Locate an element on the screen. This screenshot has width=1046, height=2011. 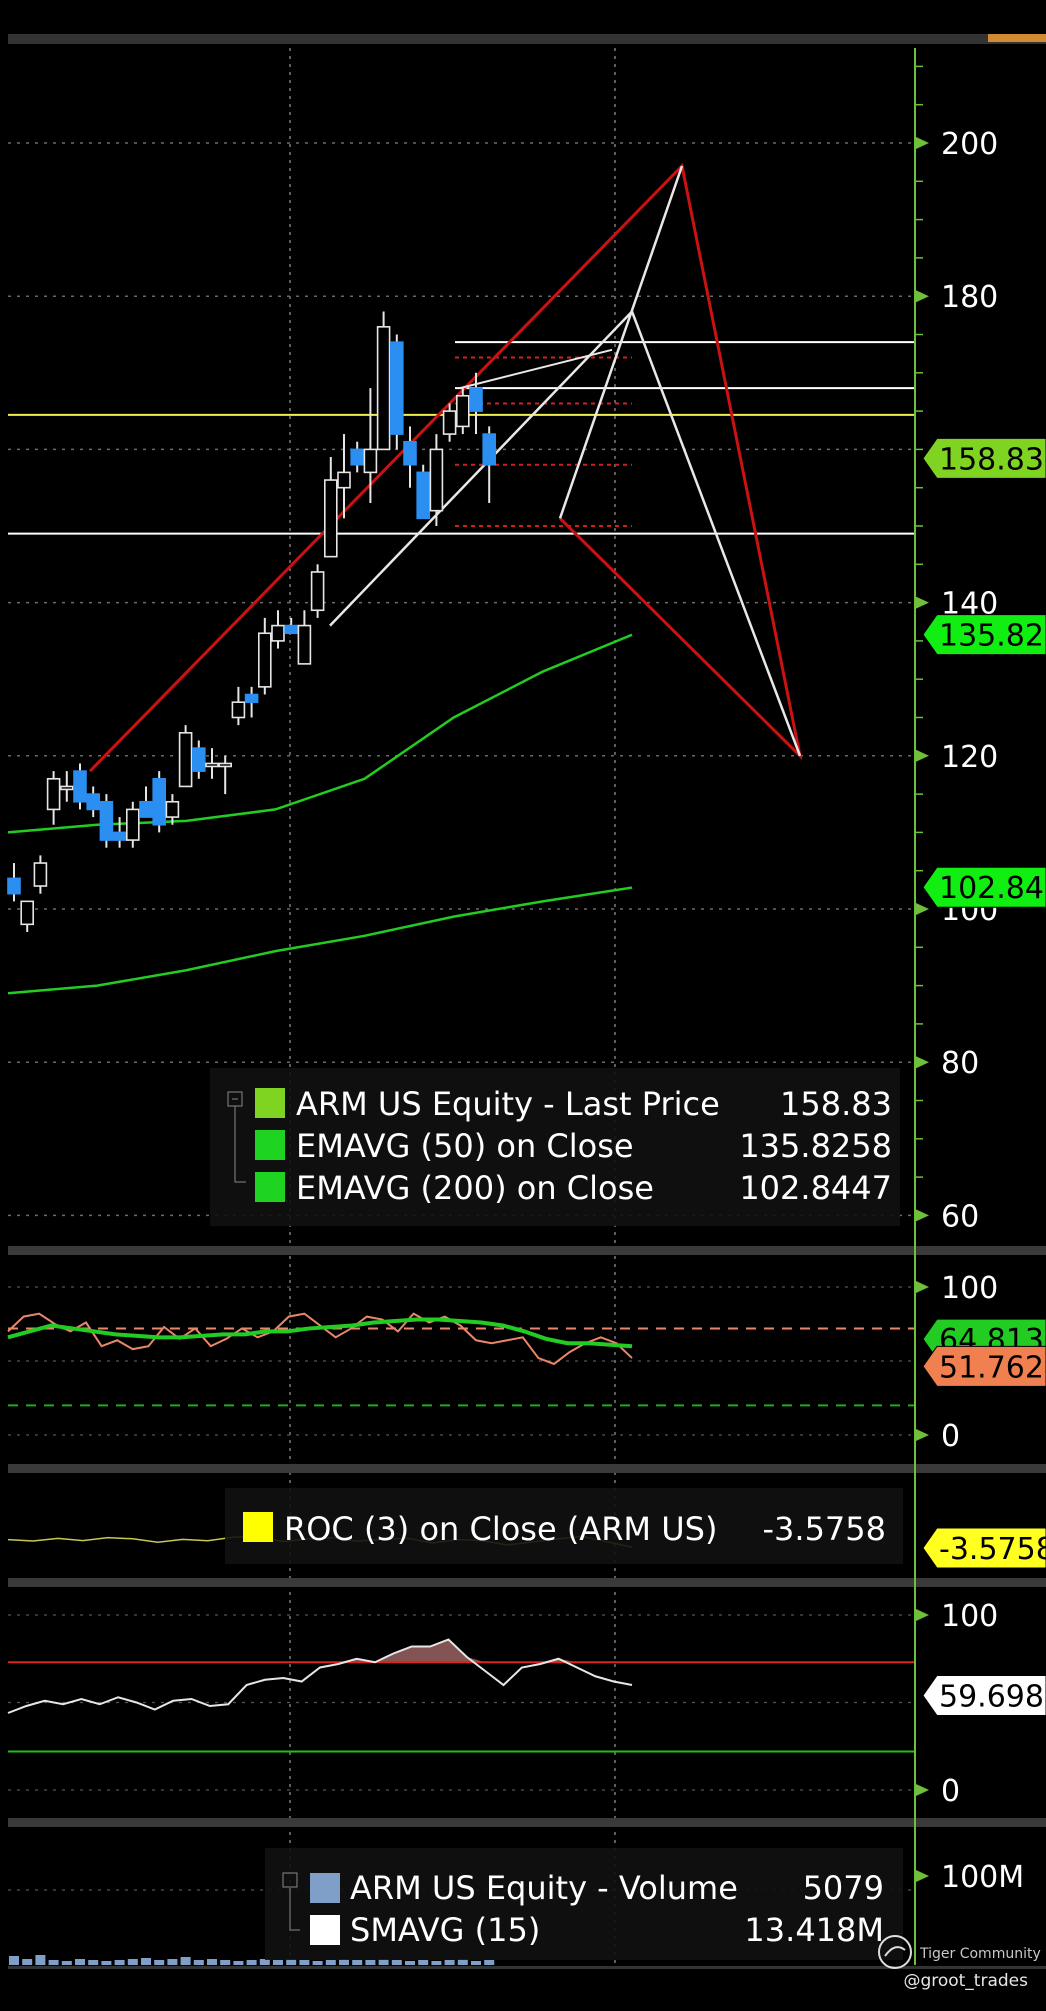
legend-value: 102.8447 is located at coordinates (815, 1188).